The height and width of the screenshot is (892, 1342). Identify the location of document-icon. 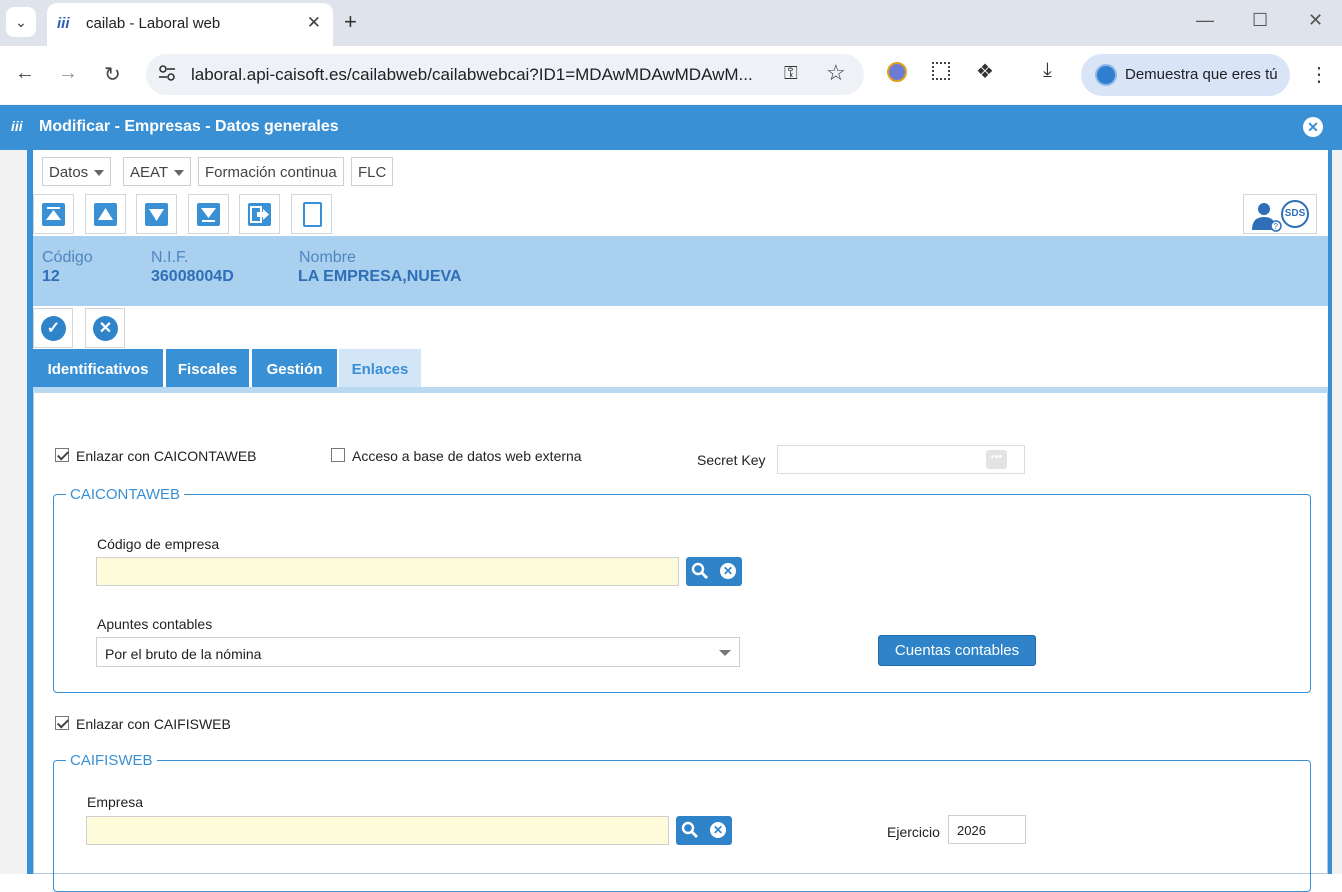
(312, 214).